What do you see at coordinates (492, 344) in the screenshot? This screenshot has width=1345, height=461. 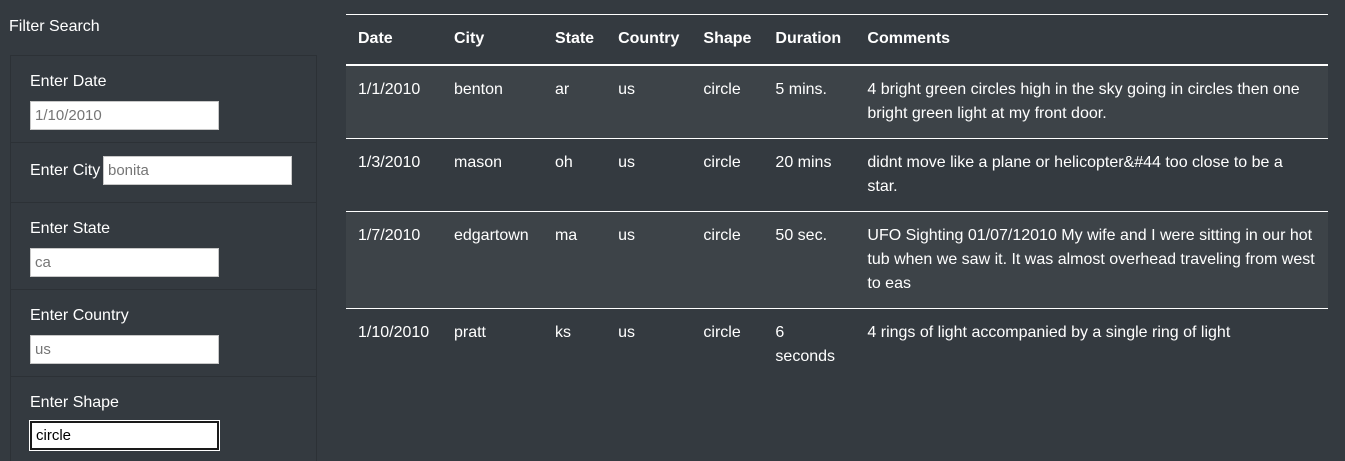 I see `cell-city: pratt` at bounding box center [492, 344].